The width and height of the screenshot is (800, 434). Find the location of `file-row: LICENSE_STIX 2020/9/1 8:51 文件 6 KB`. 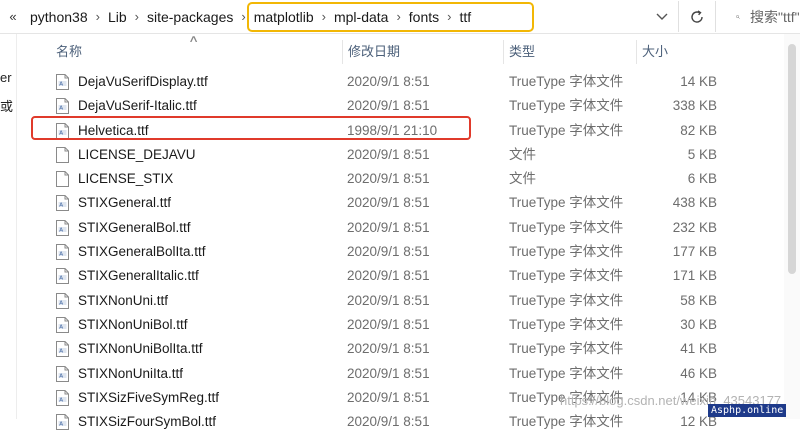

file-row: LICENSE_STIX 2020/9/1 8:51 文件 6 KB is located at coordinates (420, 179).